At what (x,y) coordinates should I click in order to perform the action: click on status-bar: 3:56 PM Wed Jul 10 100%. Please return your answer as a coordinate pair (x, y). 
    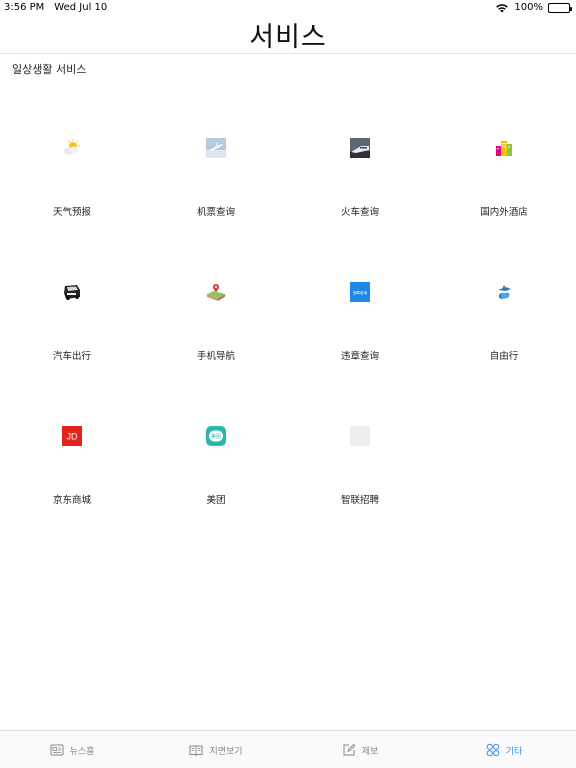
    Looking at the image, I should click on (288, 8).